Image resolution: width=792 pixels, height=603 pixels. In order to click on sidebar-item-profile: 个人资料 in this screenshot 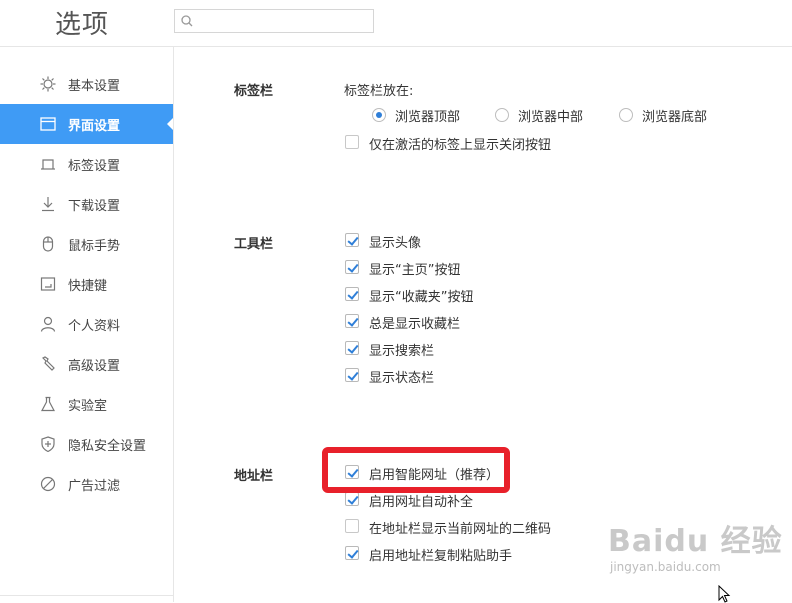, I will do `click(86, 324)`.